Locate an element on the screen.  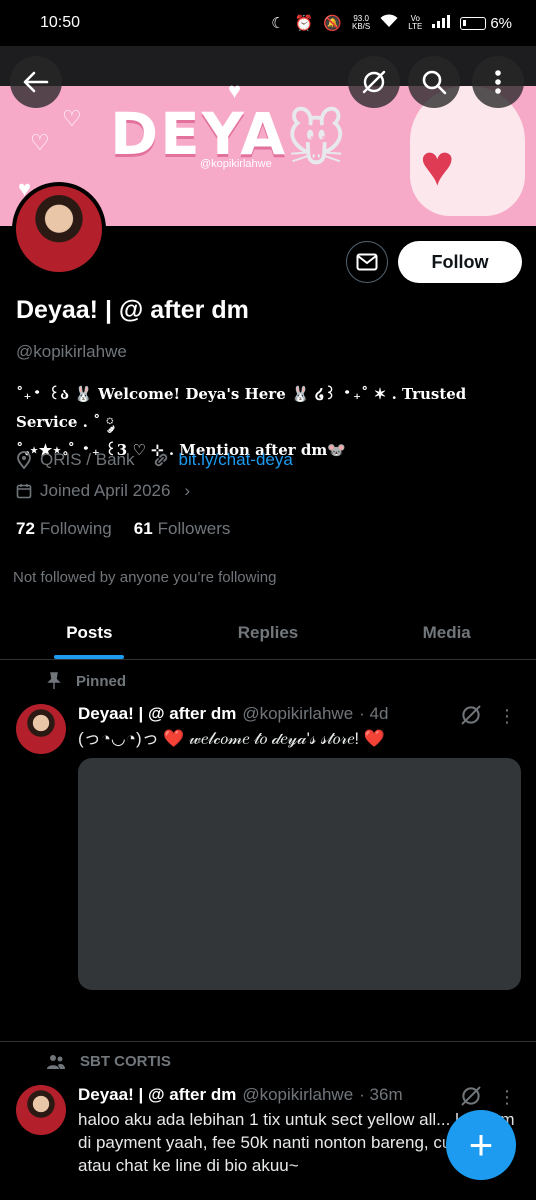
joined-row: Joined April 2026 › is located at coordinates (103, 491).